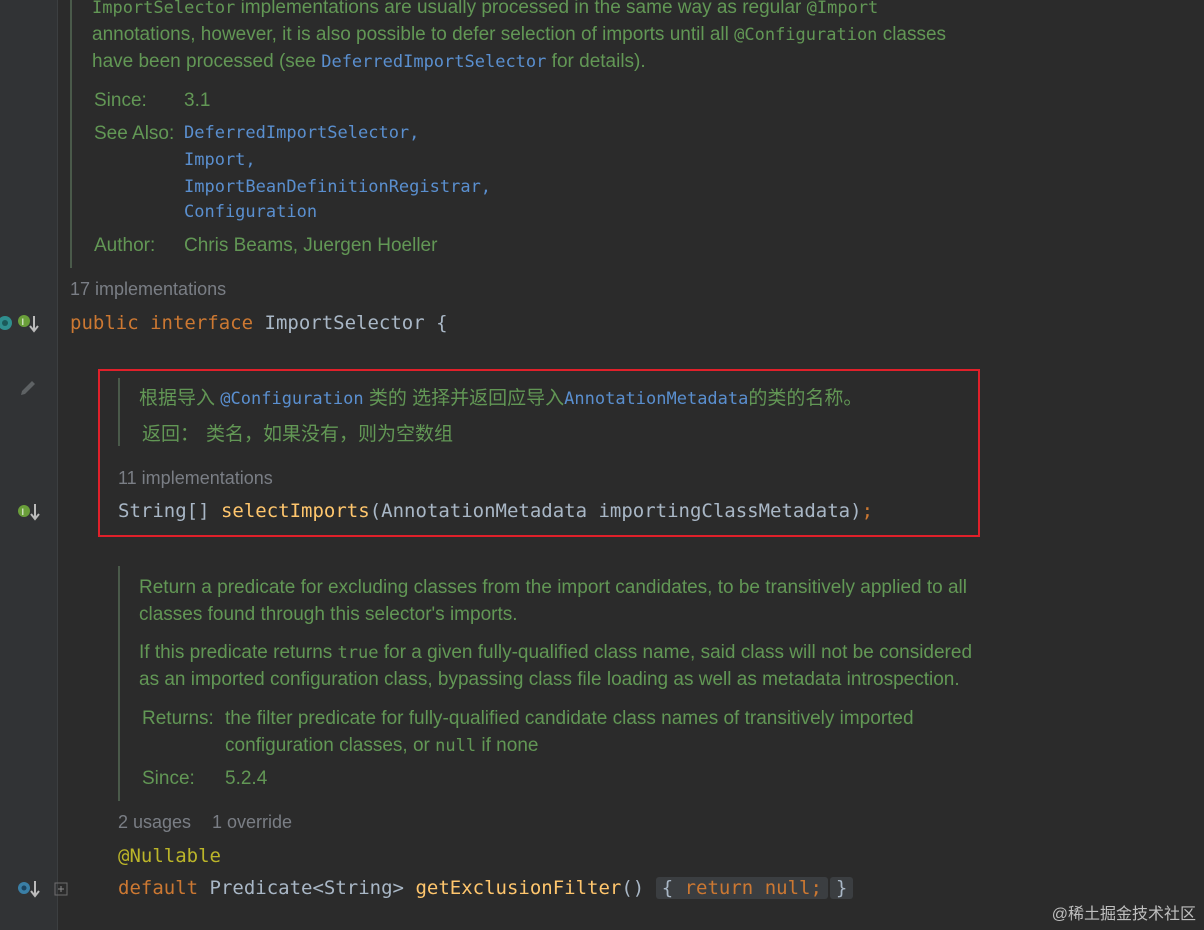 The width and height of the screenshot is (1204, 930). Describe the element at coordinates (154, 822) in the screenshot. I see `usages-hint: 2 usages` at that location.